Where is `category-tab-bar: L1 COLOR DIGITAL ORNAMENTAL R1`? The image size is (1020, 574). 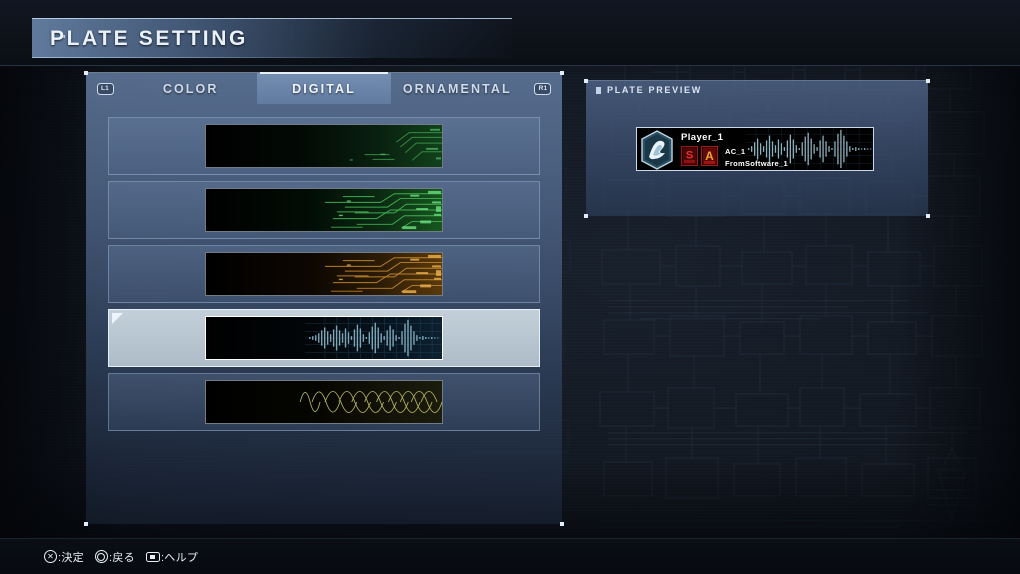 category-tab-bar: L1 COLOR DIGITAL ORNAMENTAL R1 is located at coordinates (324, 88).